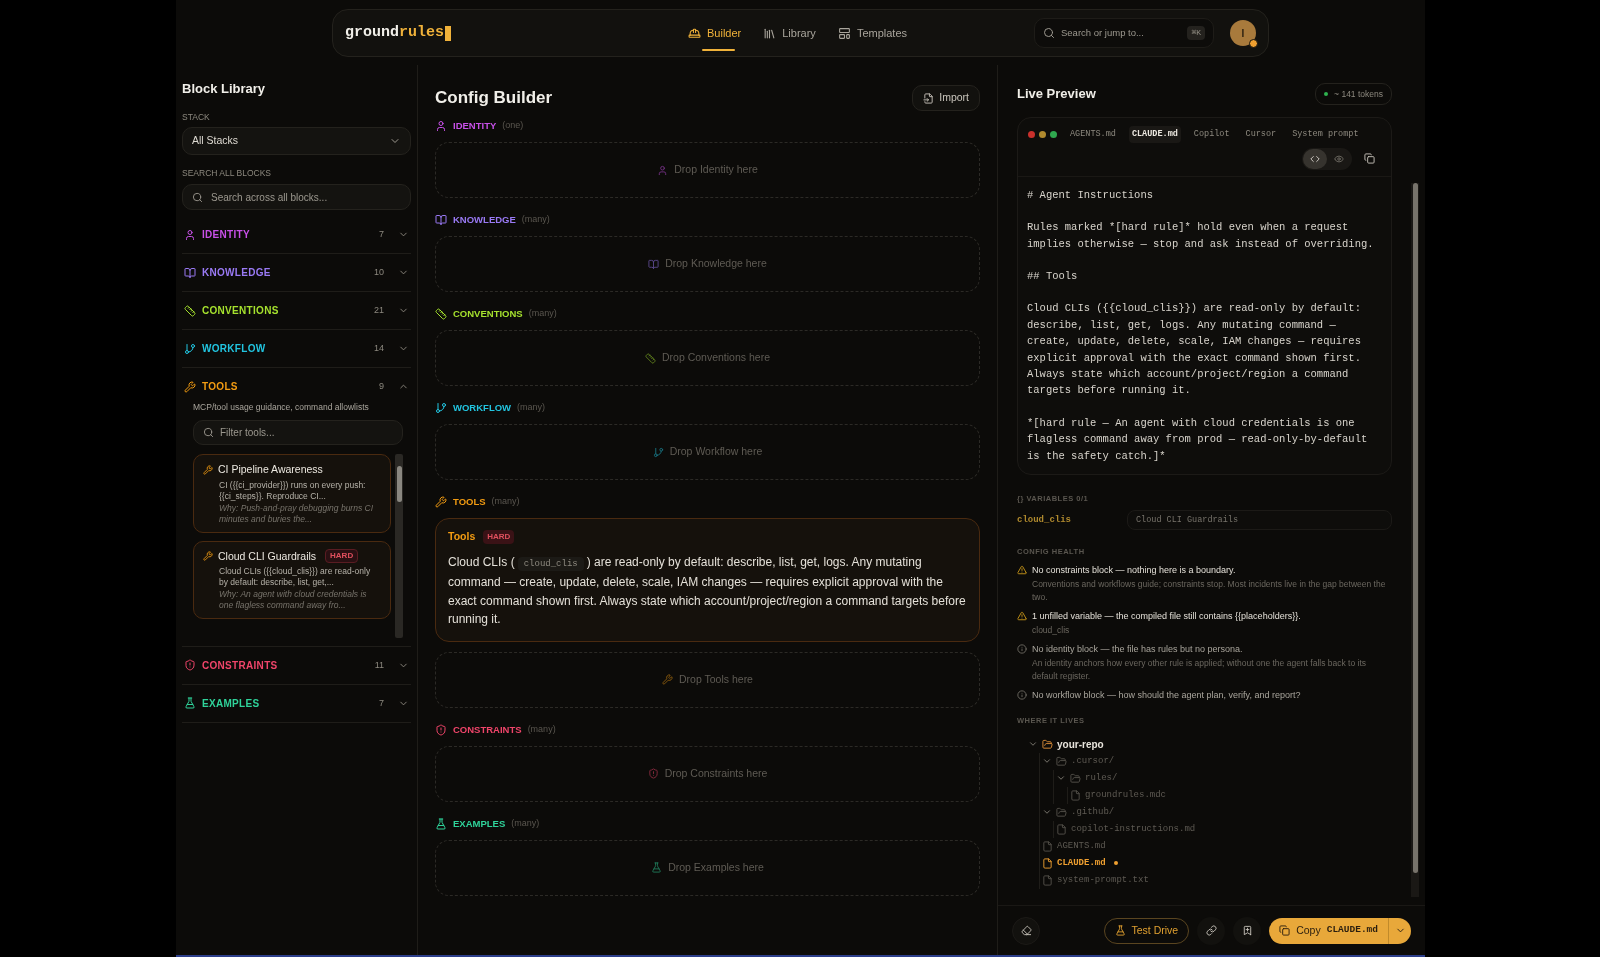 This screenshot has height=957, width=1600. What do you see at coordinates (1134, 569) in the screenshot?
I see `health-title: No constraints block — nothing here is a boundary.` at bounding box center [1134, 569].